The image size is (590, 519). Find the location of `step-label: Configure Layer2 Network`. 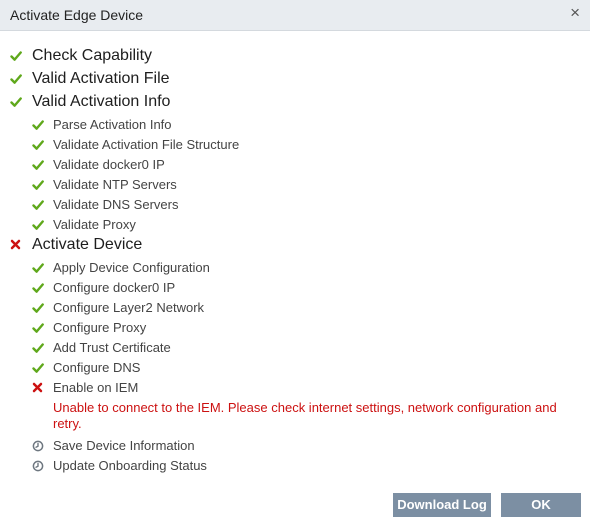

step-label: Configure Layer2 Network is located at coordinates (129, 307).